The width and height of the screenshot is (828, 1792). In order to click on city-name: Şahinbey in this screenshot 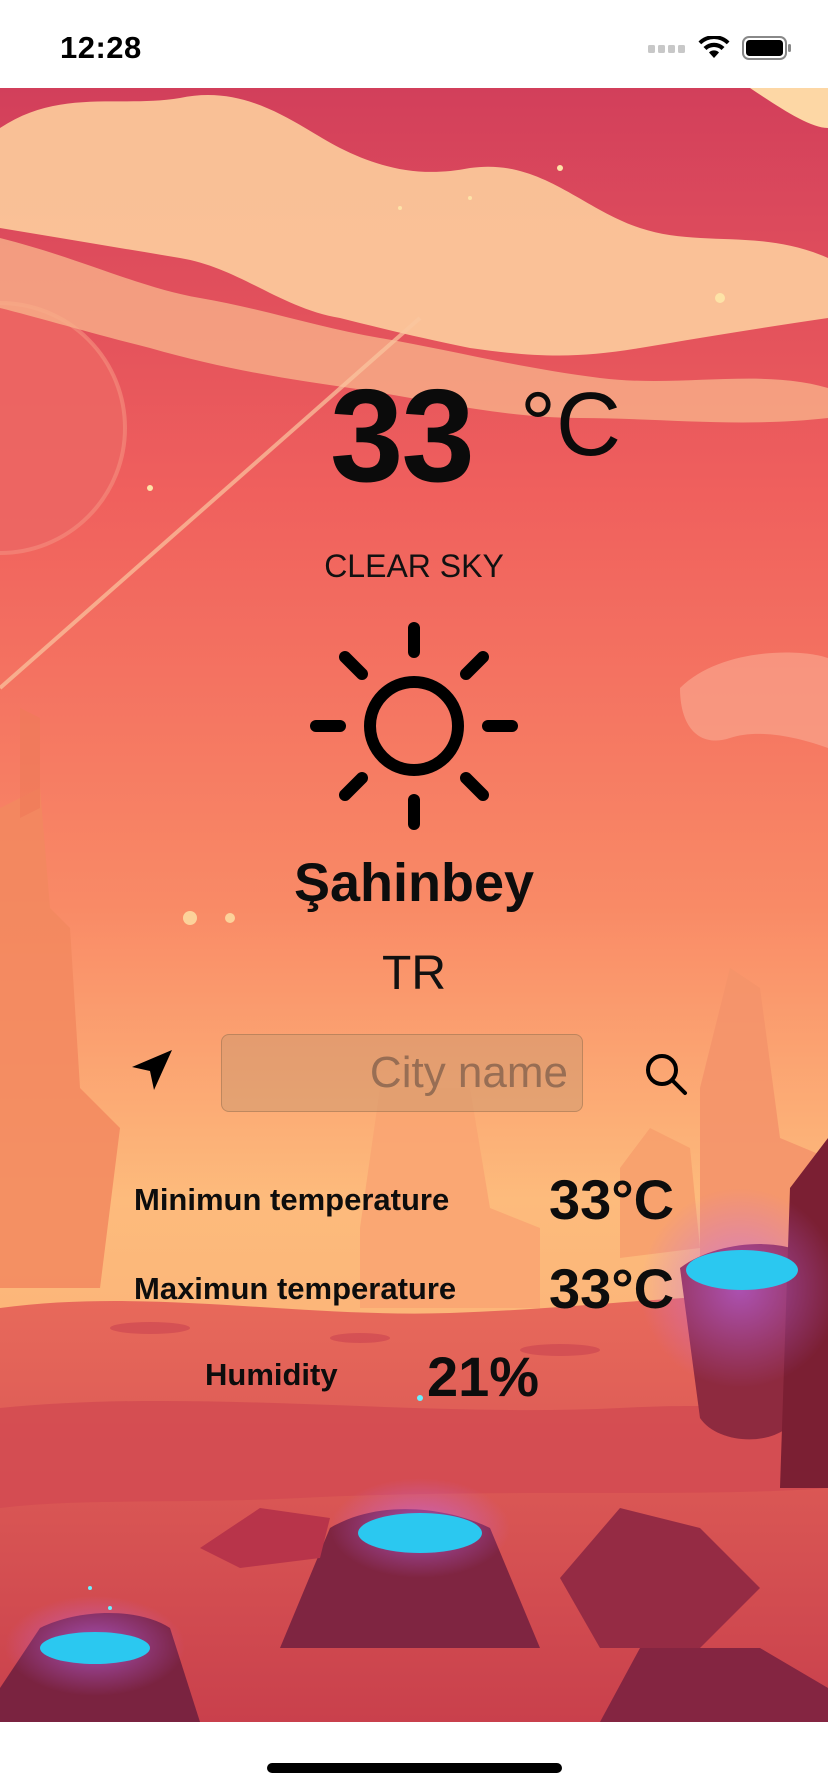, I will do `click(414, 883)`.